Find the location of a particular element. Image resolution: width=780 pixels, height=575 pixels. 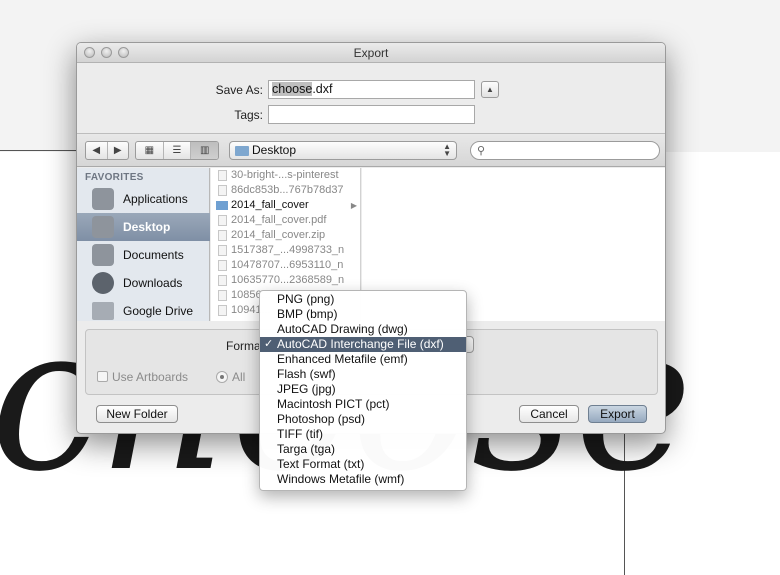

new-folder-button: New Folder is located at coordinates (137, 414).